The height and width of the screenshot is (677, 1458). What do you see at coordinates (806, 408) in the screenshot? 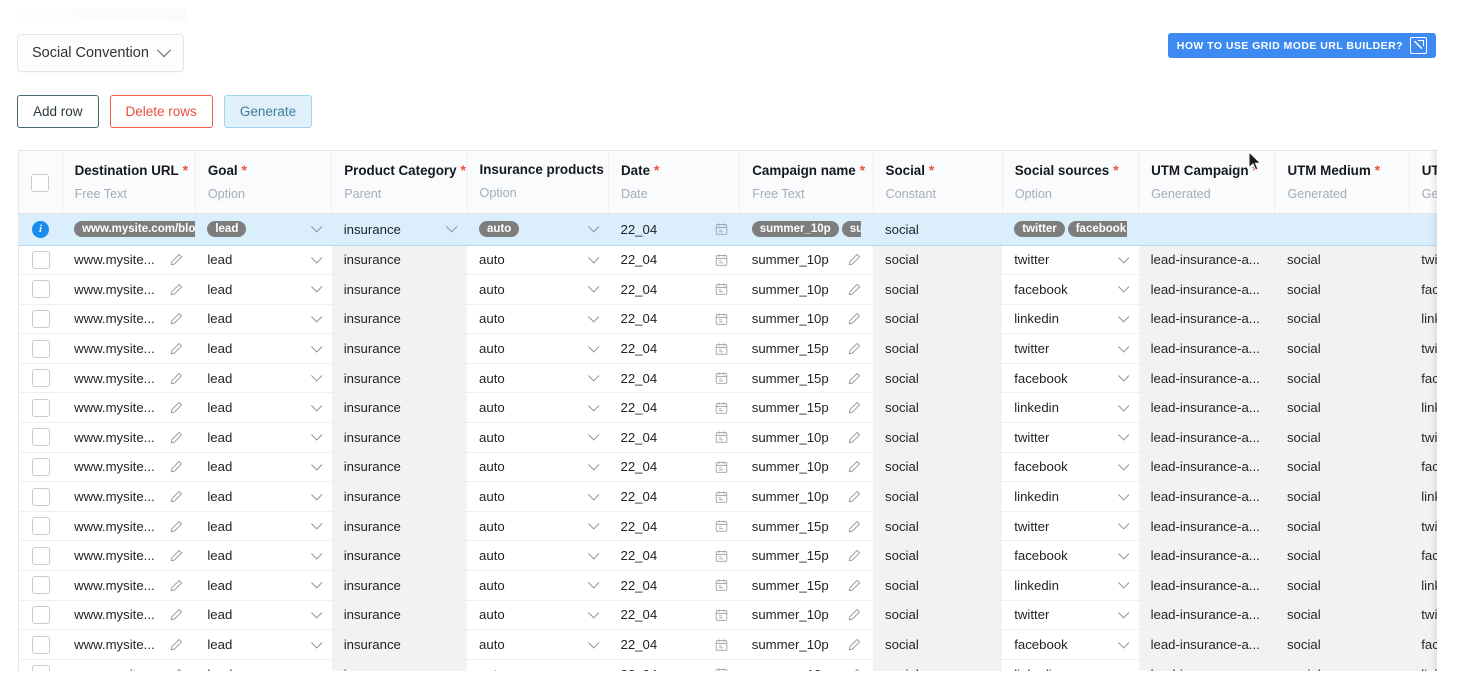
I see `cell-campaign-name: summer_15p` at bounding box center [806, 408].